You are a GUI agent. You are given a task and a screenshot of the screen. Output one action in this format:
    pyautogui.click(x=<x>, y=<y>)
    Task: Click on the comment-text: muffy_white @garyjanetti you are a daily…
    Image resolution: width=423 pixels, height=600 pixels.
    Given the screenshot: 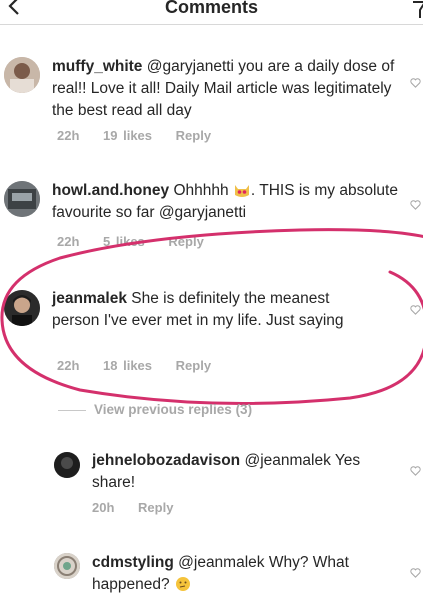 What is the action you would take?
    pyautogui.click(x=227, y=89)
    